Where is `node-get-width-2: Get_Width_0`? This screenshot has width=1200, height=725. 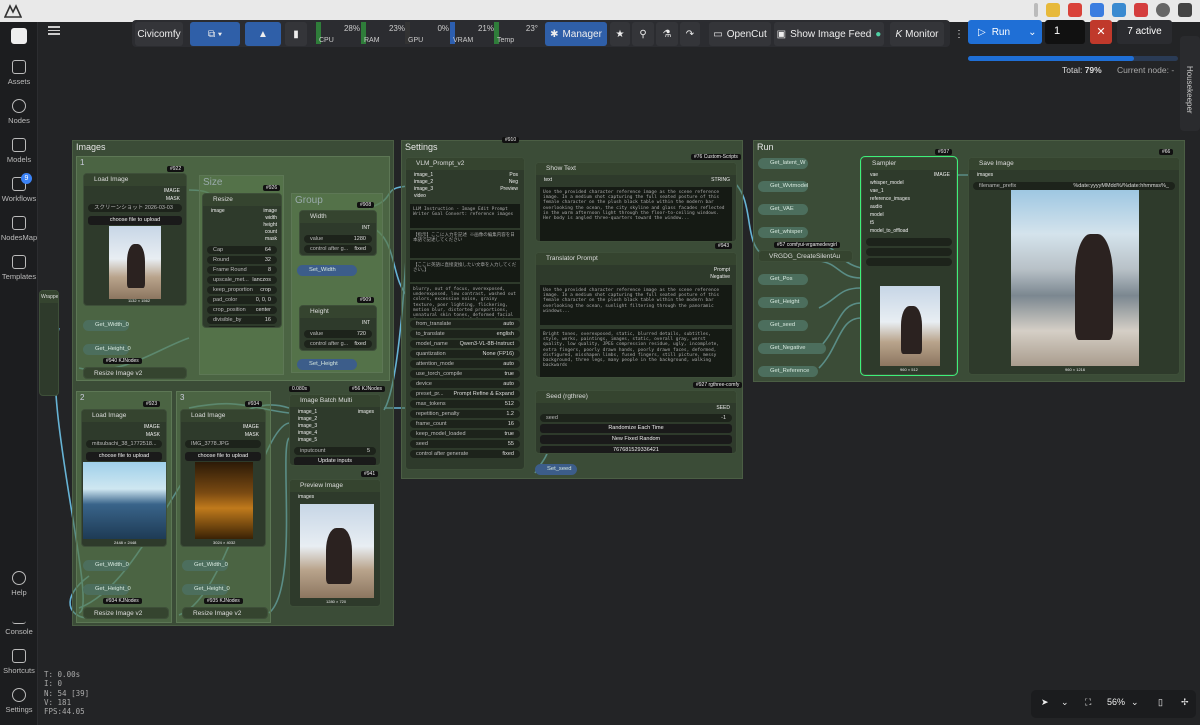
node-get-width-2: Get_Width_0 is located at coordinates (106, 565).